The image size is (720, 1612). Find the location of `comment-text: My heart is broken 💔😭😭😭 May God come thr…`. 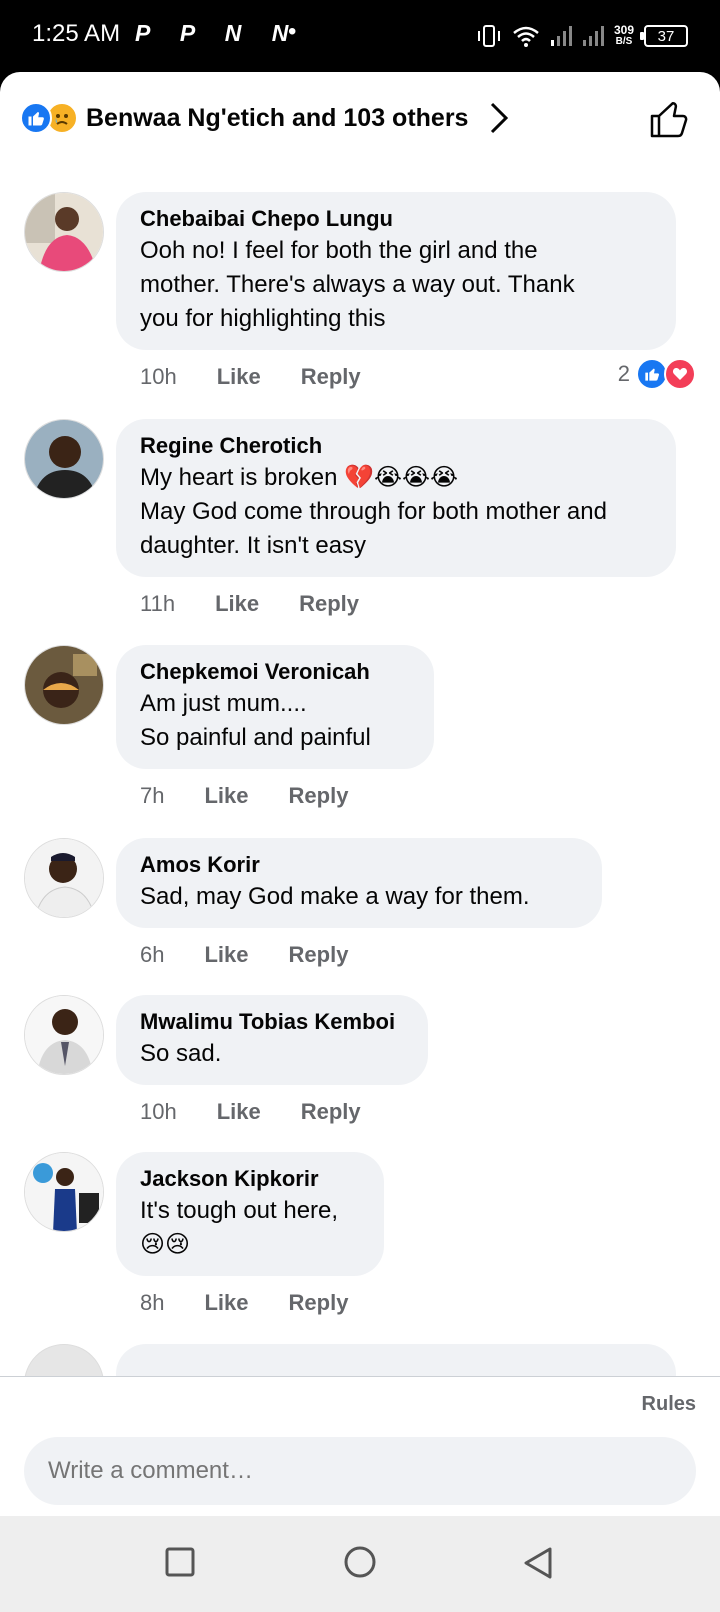

comment-text: My heart is broken 💔😭😭😭 May God come thr… is located at coordinates (373, 511).